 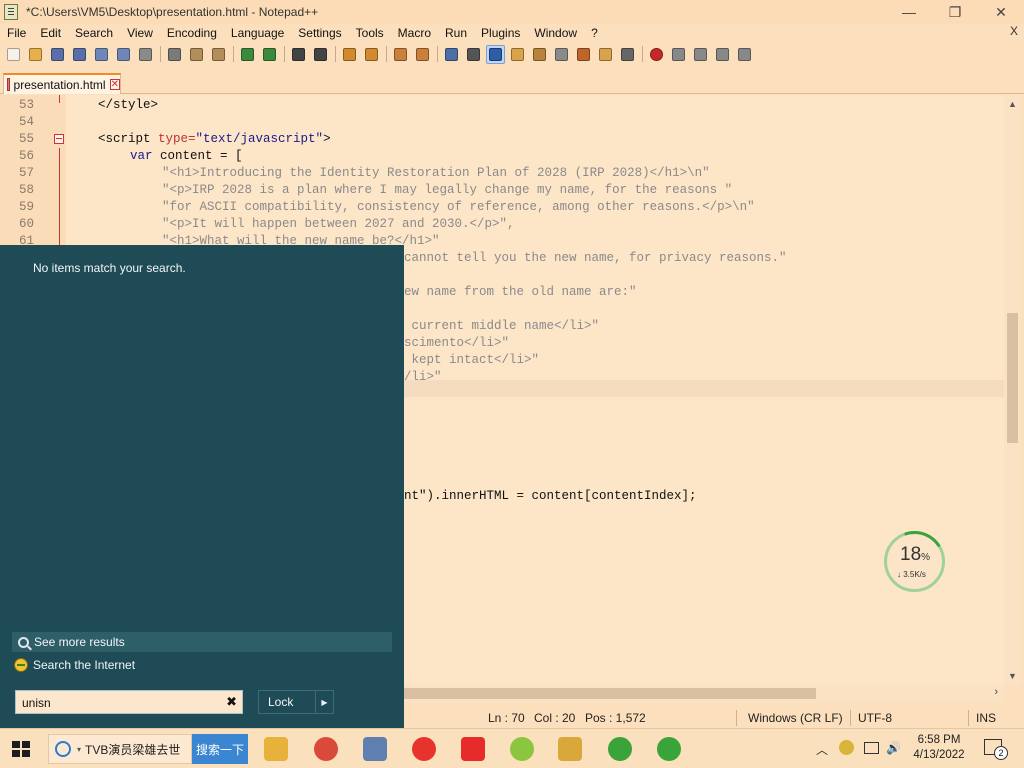 I want to click on taskbar-search-button: 搜索一下, so click(x=220, y=749).